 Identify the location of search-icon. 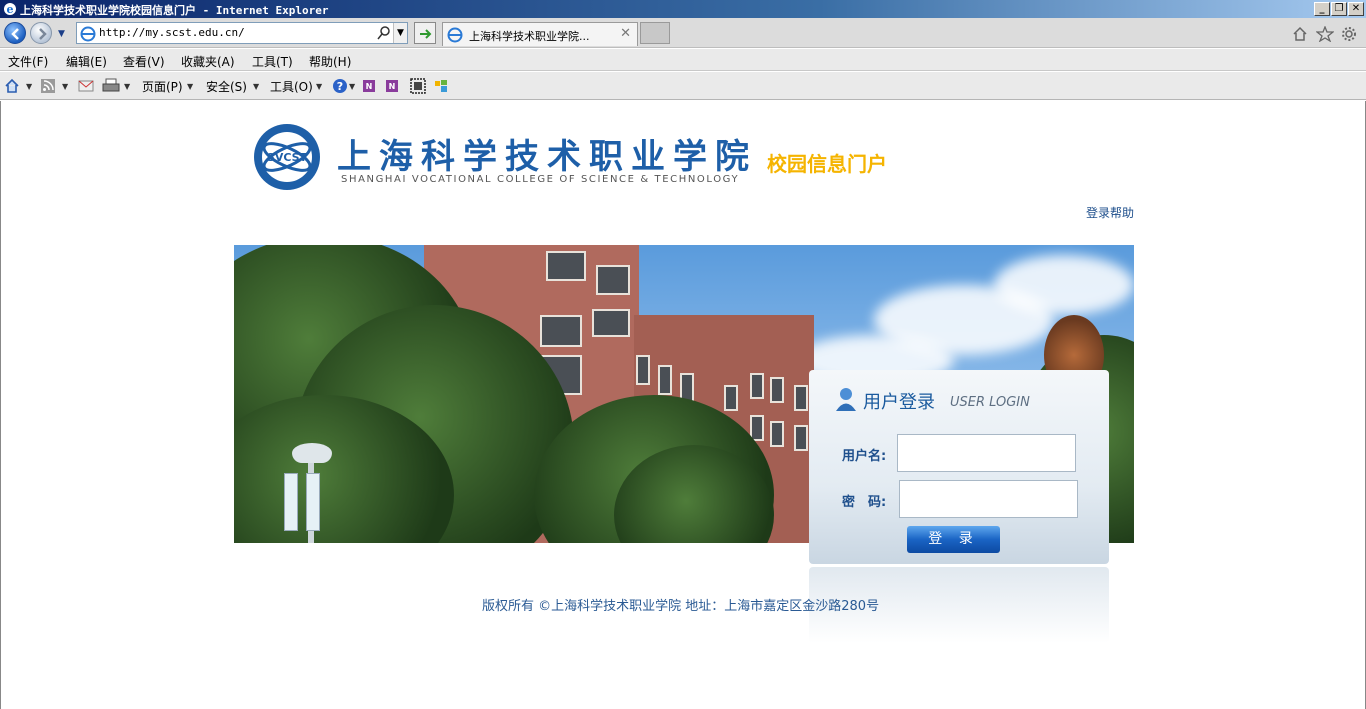
(384, 33).